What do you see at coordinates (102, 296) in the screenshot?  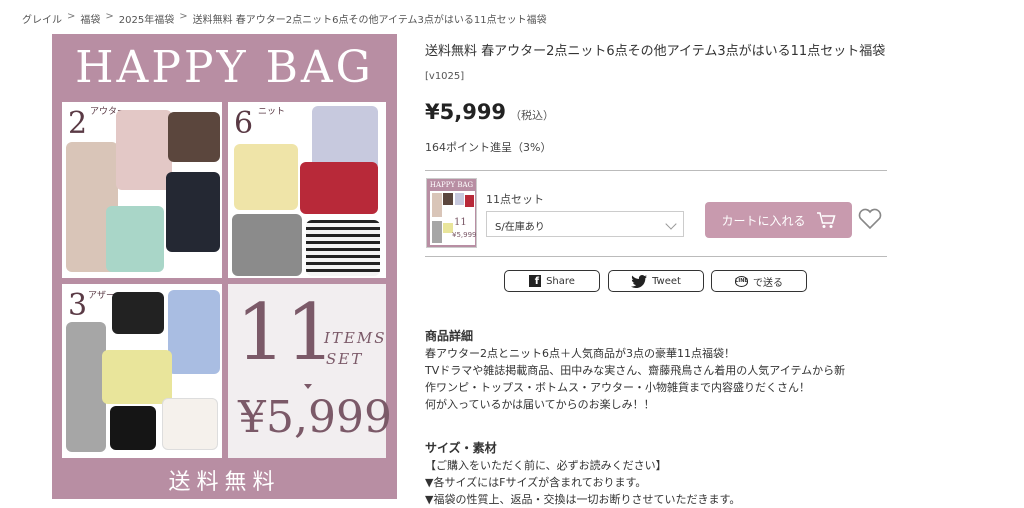 I see `other-tag: アザー` at bounding box center [102, 296].